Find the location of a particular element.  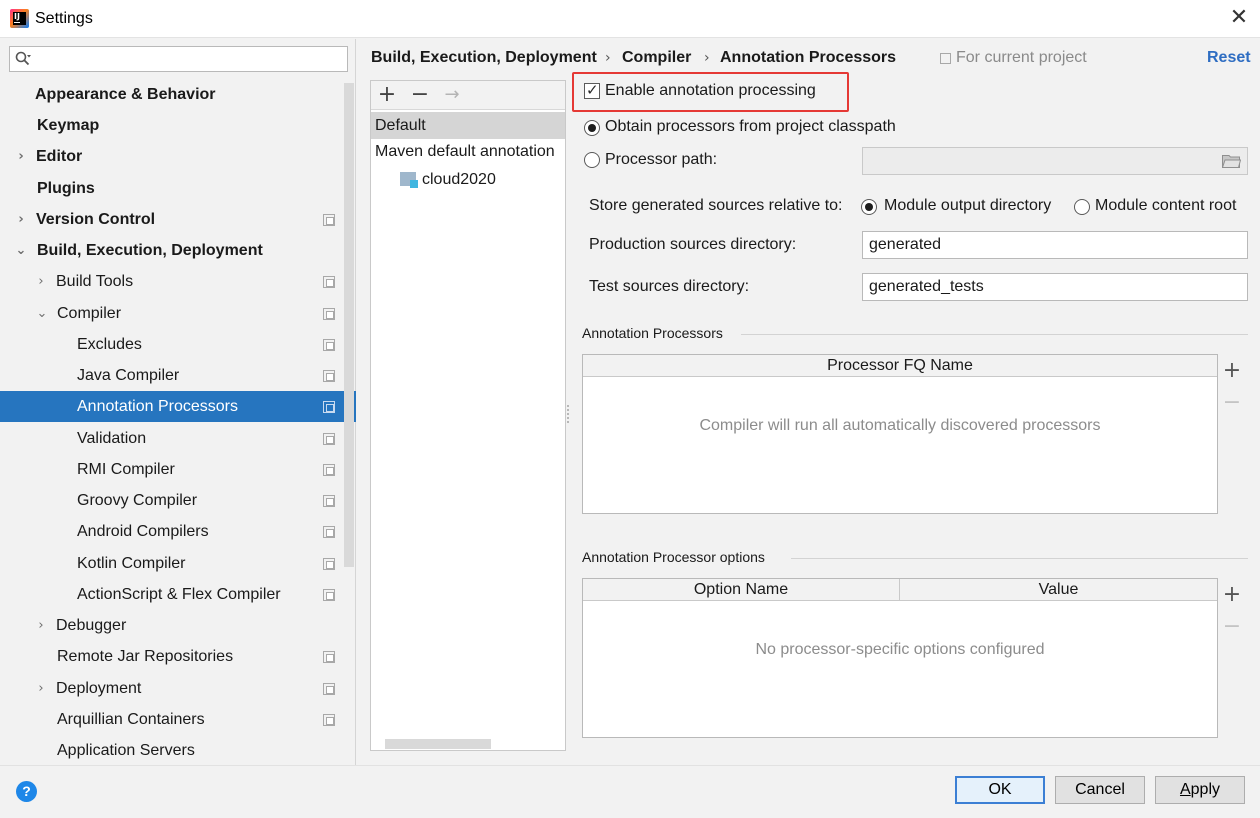

reset-link: Reset is located at coordinates (1229, 58).